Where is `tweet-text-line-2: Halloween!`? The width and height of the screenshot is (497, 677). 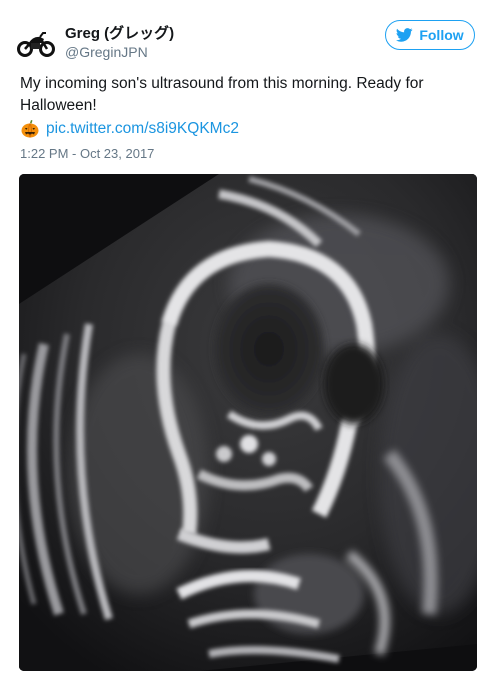 tweet-text-line-2: Halloween! is located at coordinates (58, 105).